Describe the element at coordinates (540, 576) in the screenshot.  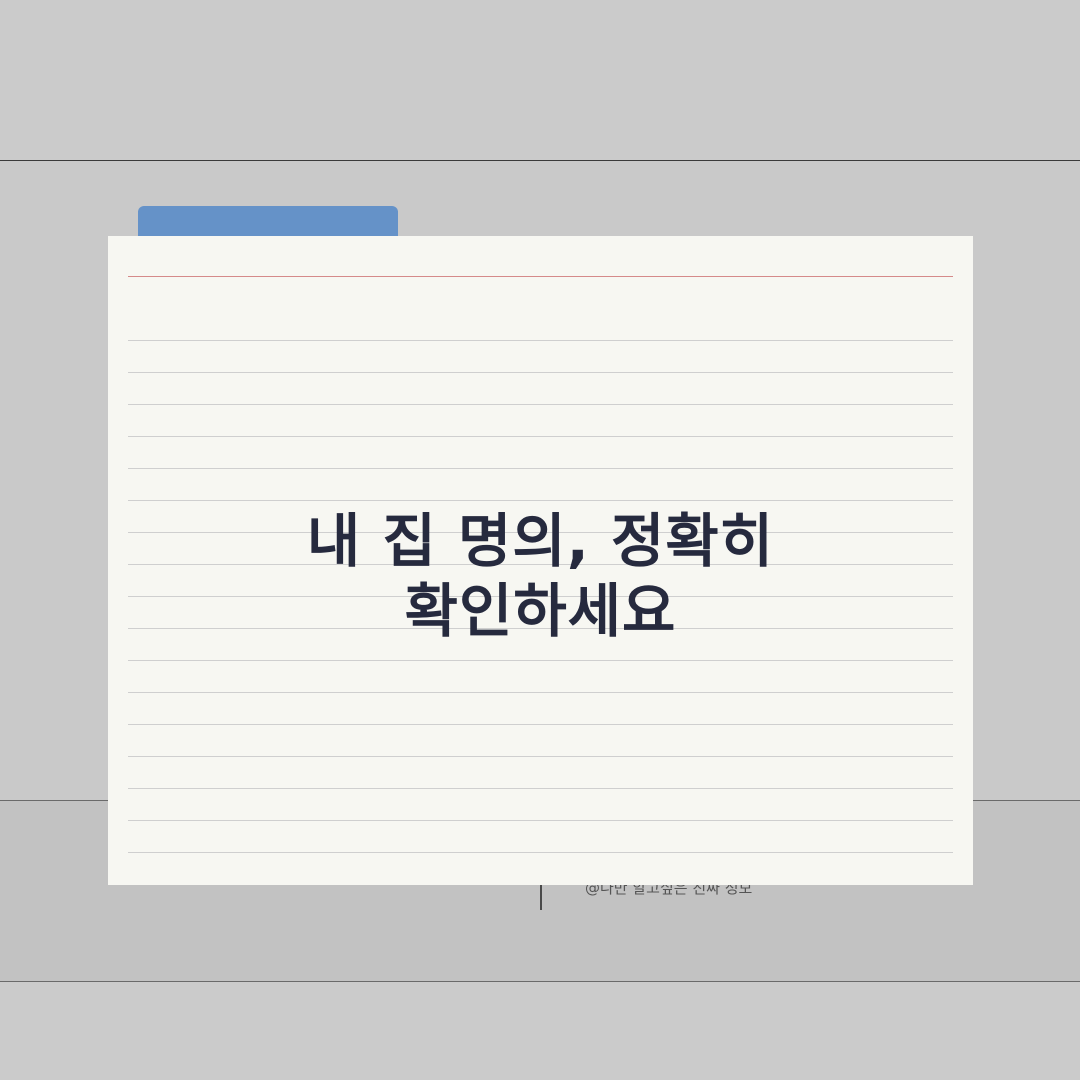
I see `card-title: 내 집 명의, 정확히 확인하세요` at that location.